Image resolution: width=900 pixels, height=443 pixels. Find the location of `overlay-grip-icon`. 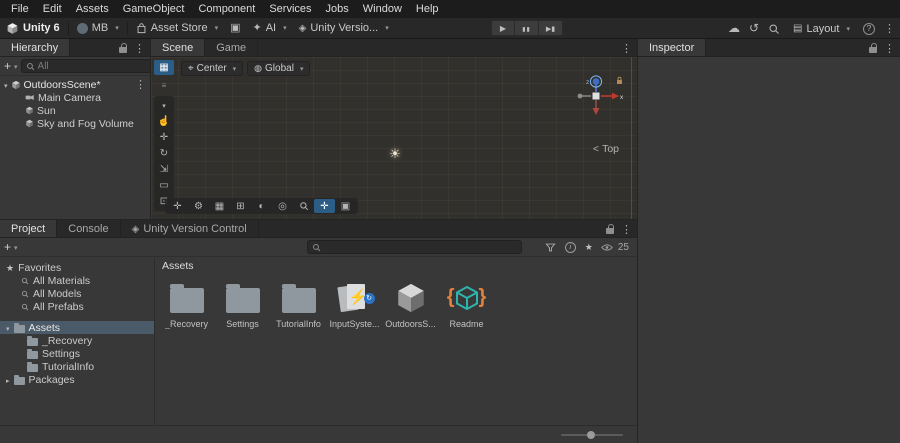

overlay-grip-icon is located at coordinates (164, 85).